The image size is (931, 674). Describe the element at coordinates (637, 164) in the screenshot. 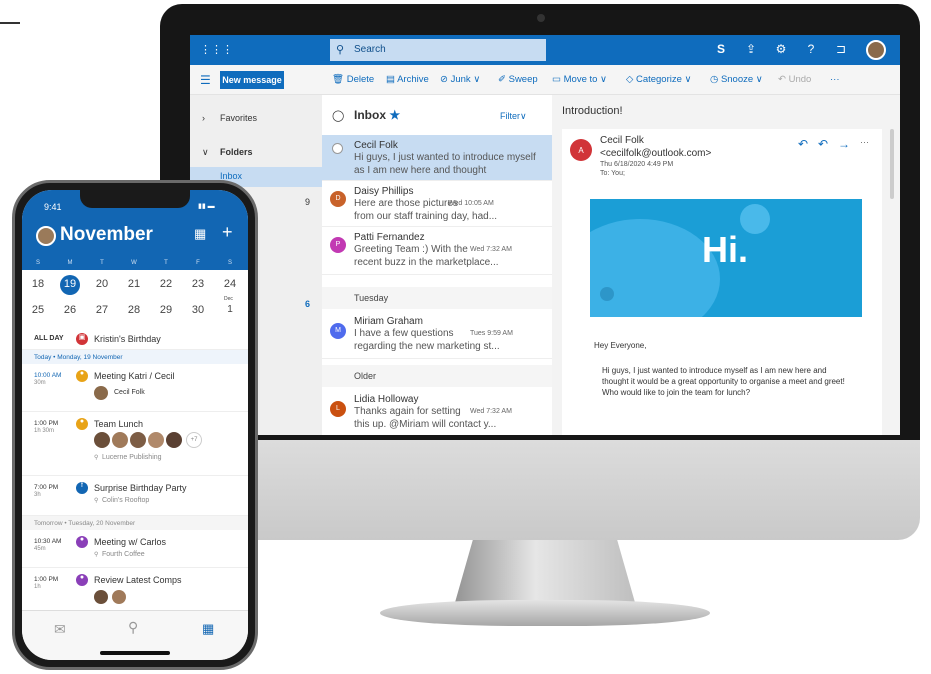

I see `sent-date: Thu 6/18/2020 4:49 PM` at that location.